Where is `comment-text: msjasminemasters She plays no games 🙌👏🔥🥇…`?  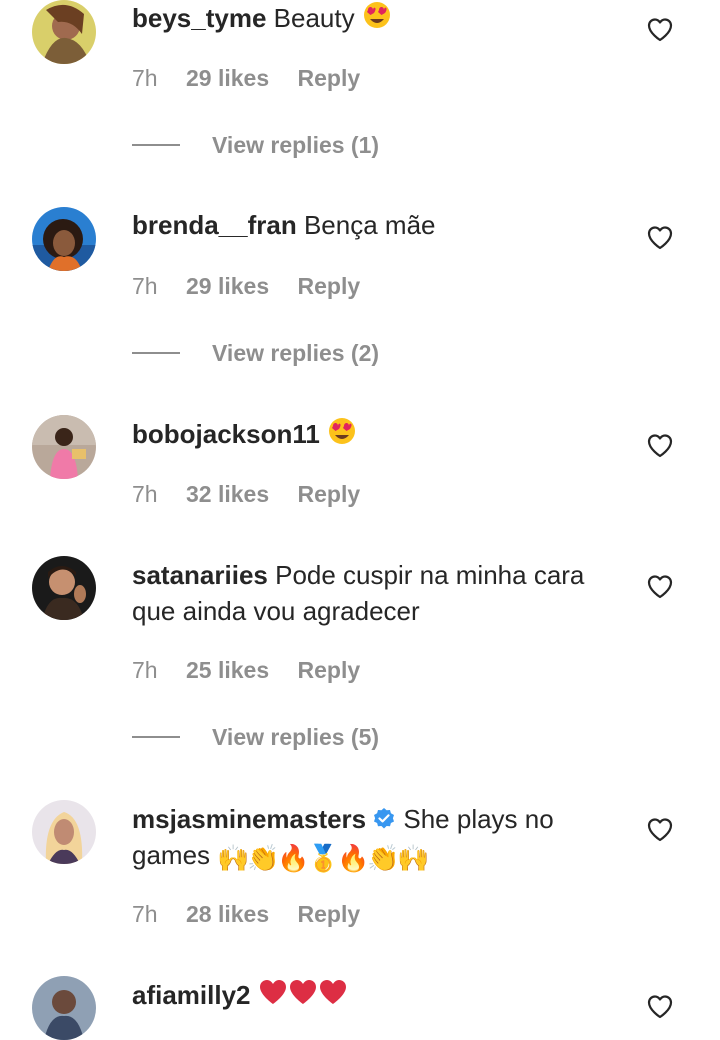
comment-text: msjasminemasters She plays no games 🙌👏🔥🥇… is located at coordinates (377, 837).